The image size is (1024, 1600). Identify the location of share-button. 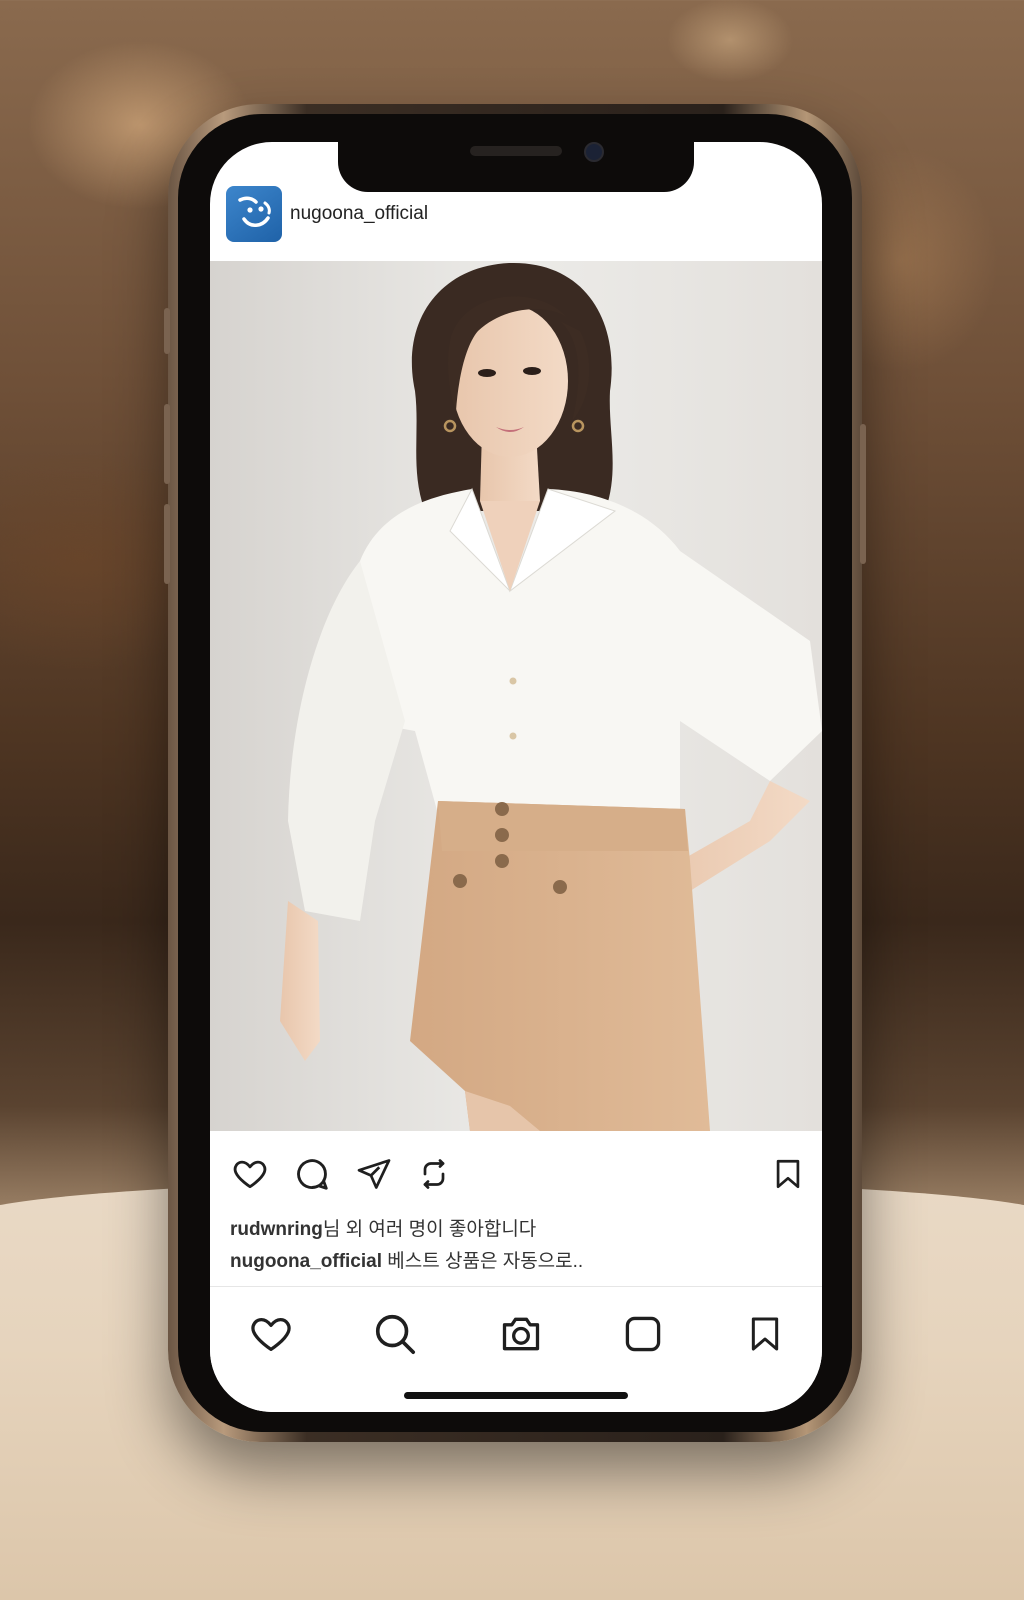
(374, 1174).